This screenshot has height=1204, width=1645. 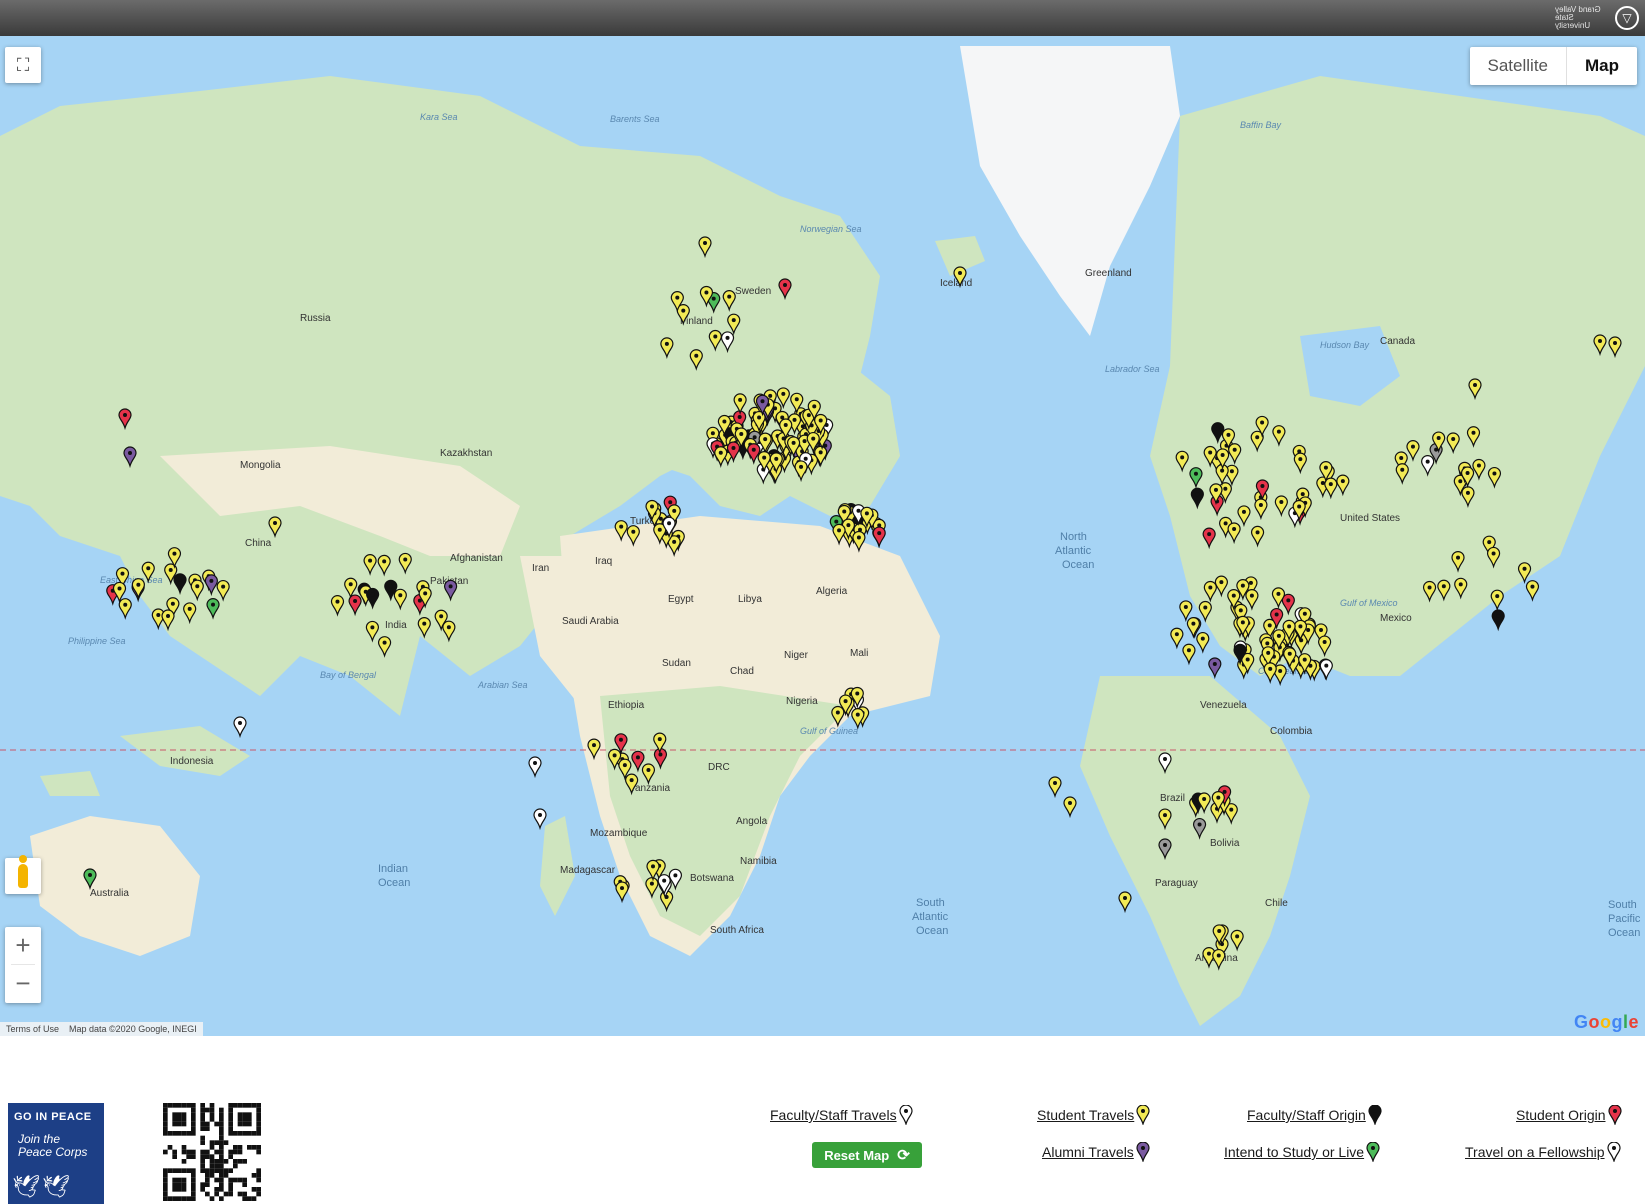 I want to click on label-kara-sea: Kara Sea, so click(x=439, y=117).